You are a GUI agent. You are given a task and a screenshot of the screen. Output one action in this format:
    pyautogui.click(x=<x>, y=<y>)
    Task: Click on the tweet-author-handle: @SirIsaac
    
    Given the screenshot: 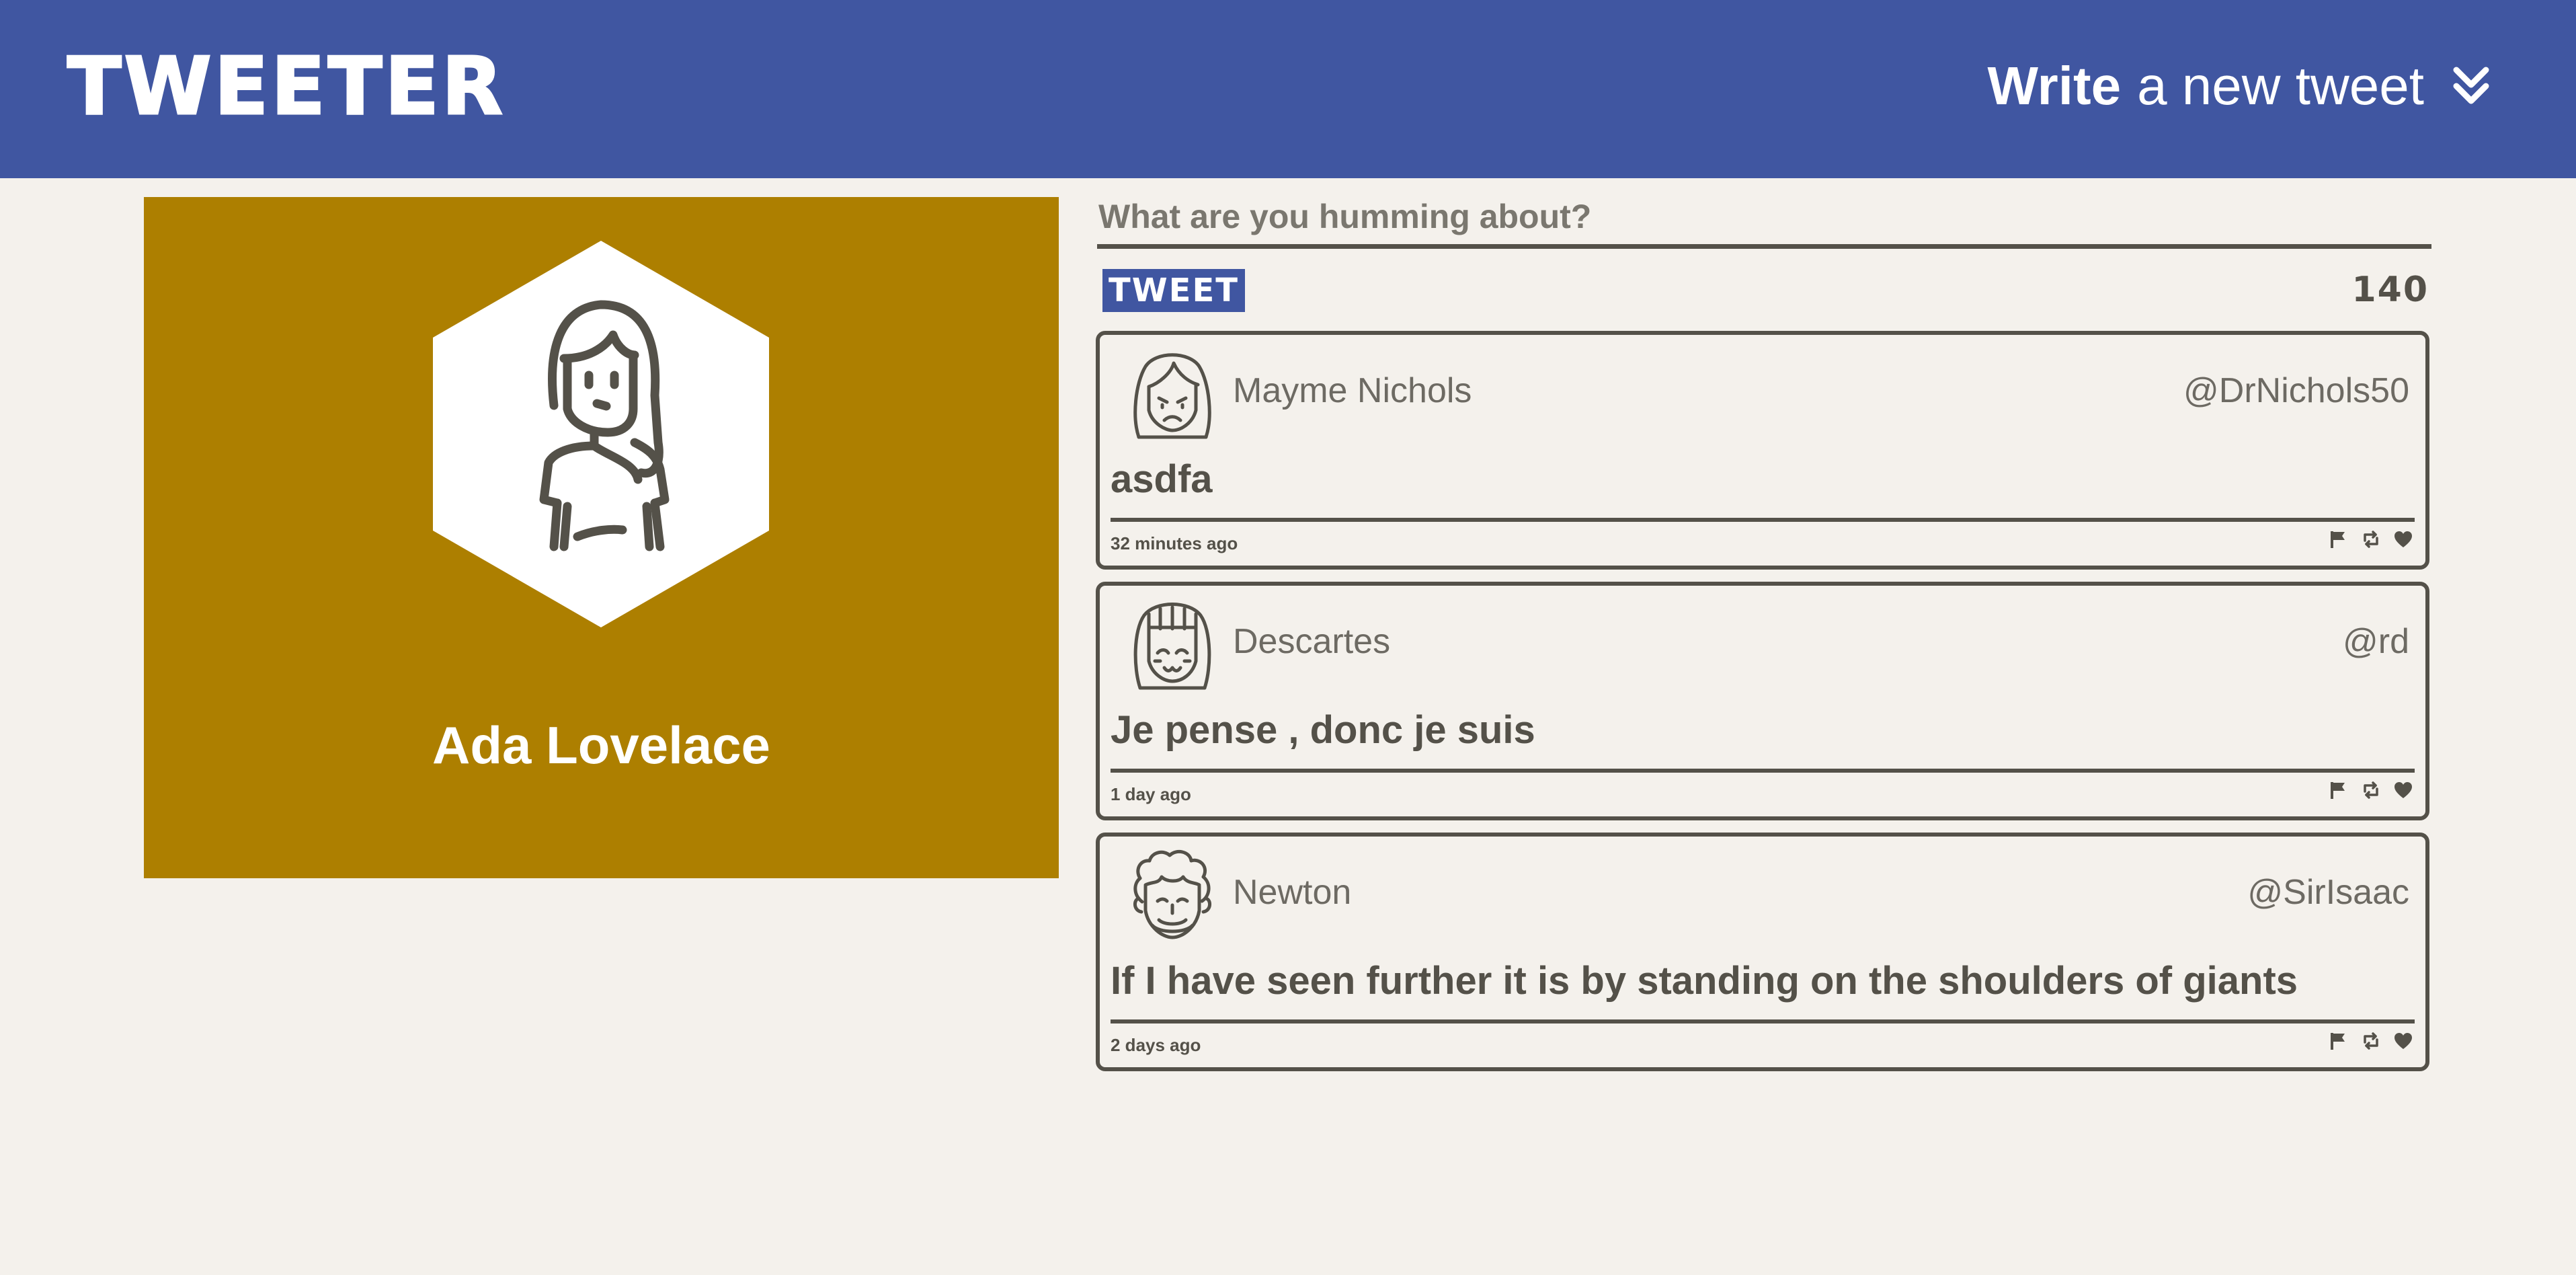 What is the action you would take?
    pyautogui.click(x=2328, y=893)
    